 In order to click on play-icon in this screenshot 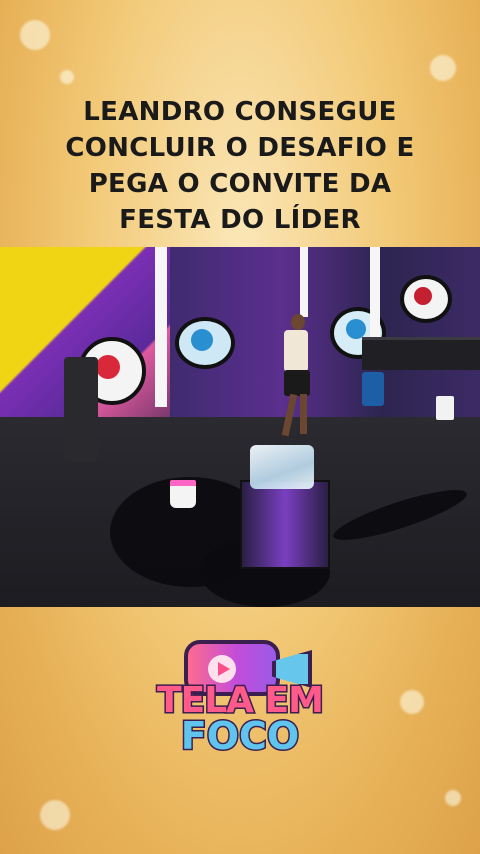, I will do `click(222, 669)`.